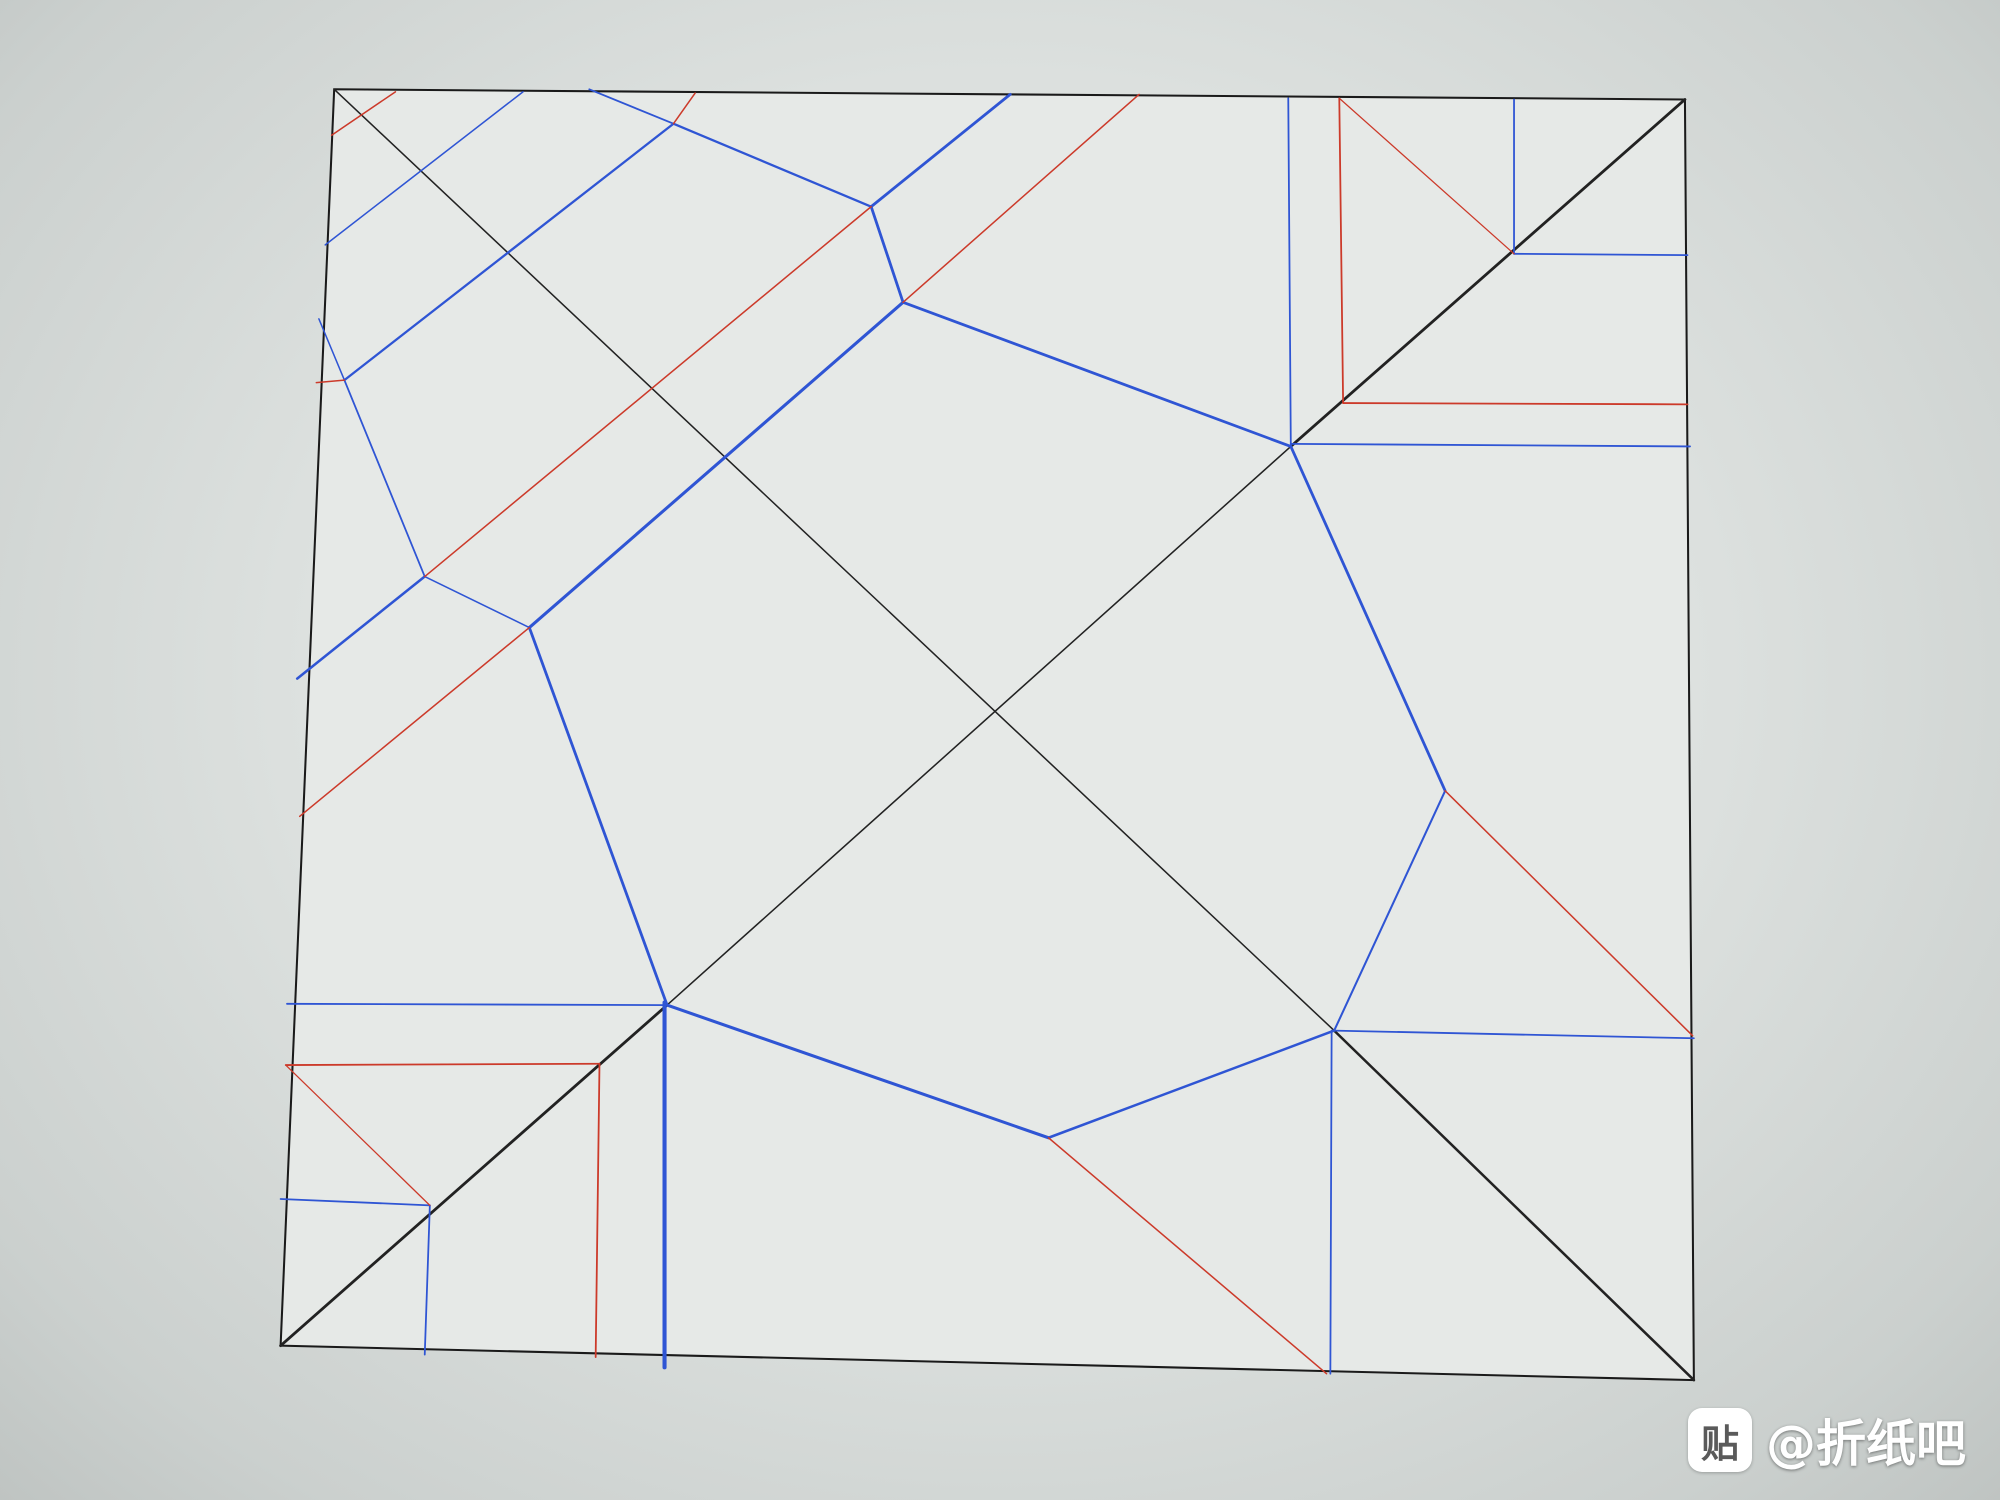  I want to click on watermark: 贴 @折纸吧, so click(1827, 1440).